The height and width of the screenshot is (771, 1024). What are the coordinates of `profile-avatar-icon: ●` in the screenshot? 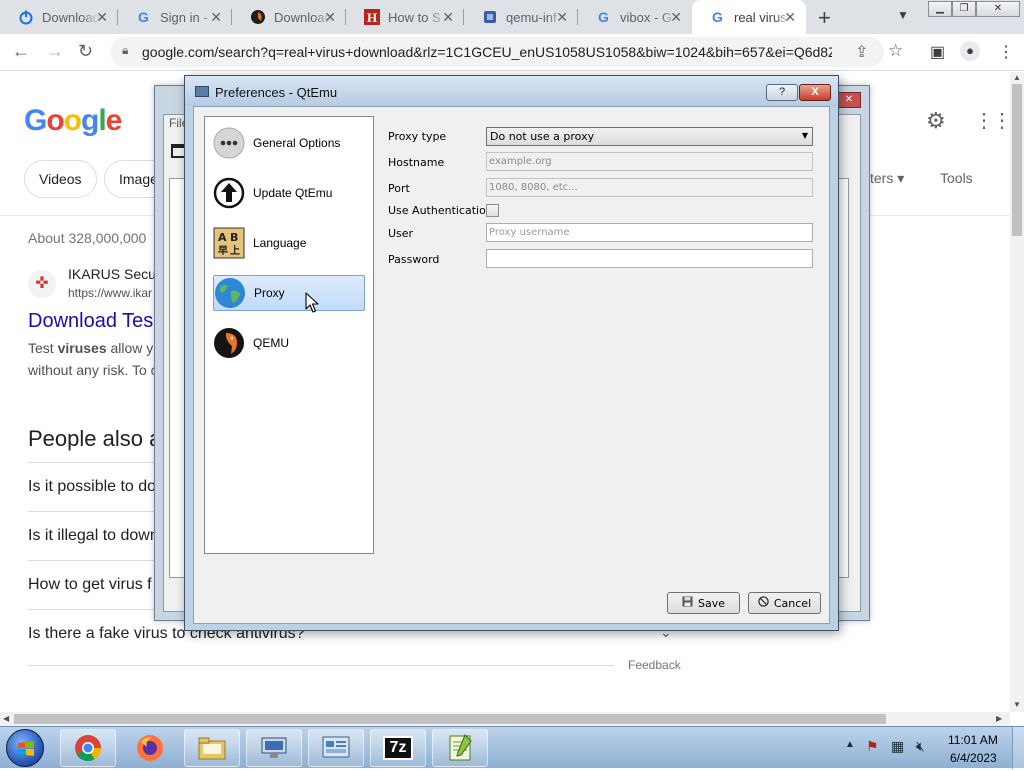 It's located at (970, 51).